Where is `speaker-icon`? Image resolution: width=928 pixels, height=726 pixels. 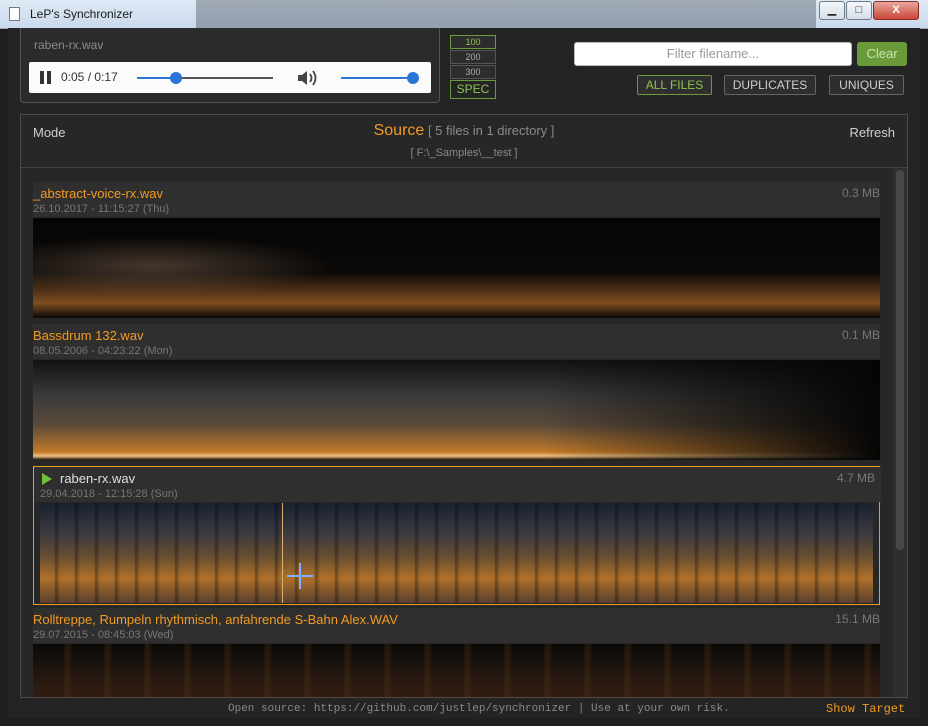
speaker-icon is located at coordinates (308, 78).